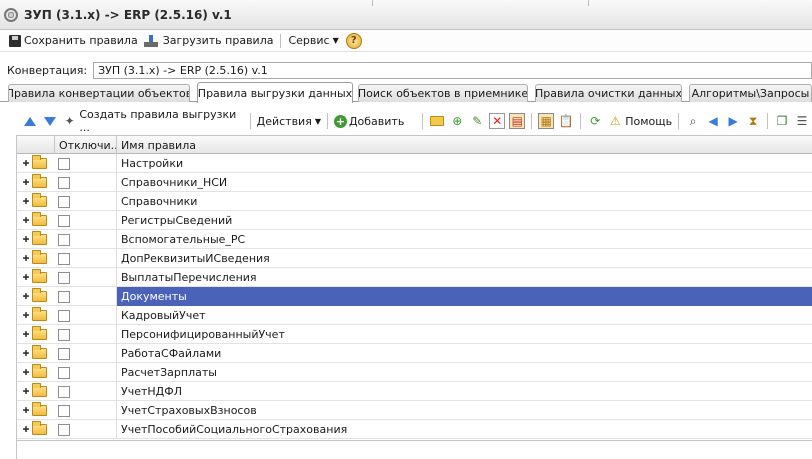  I want to click on copy-icon: ⊕, so click(457, 121).